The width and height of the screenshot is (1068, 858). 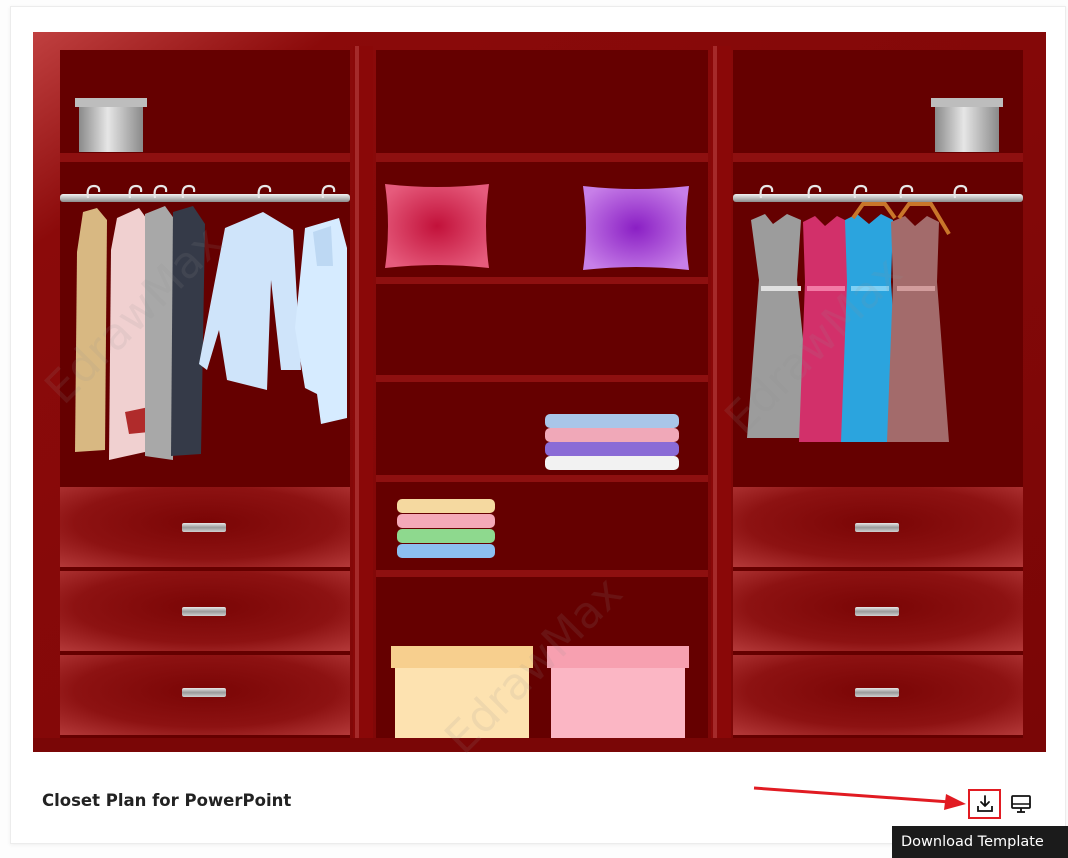 I want to click on present-button, so click(x=1021, y=804).